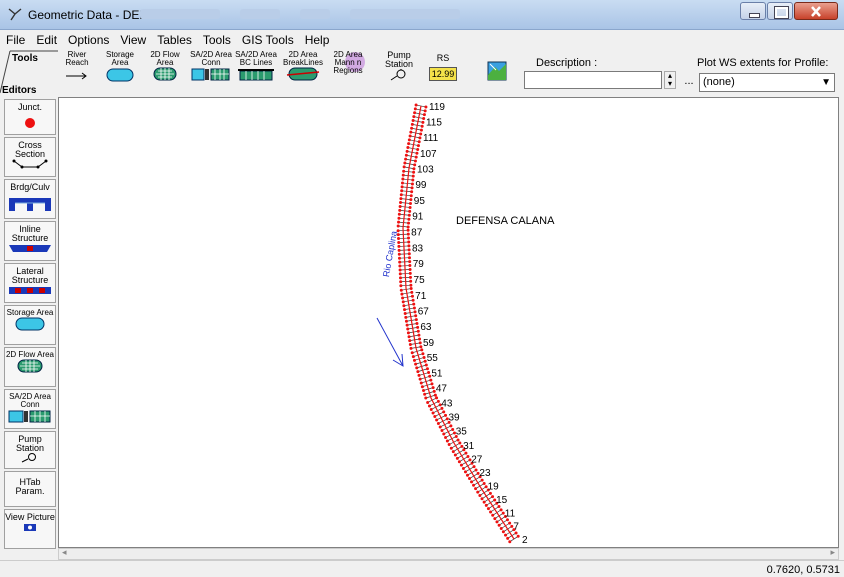  What do you see at coordinates (494, 487) in the screenshot?
I see `station-label: 19` at bounding box center [494, 487].